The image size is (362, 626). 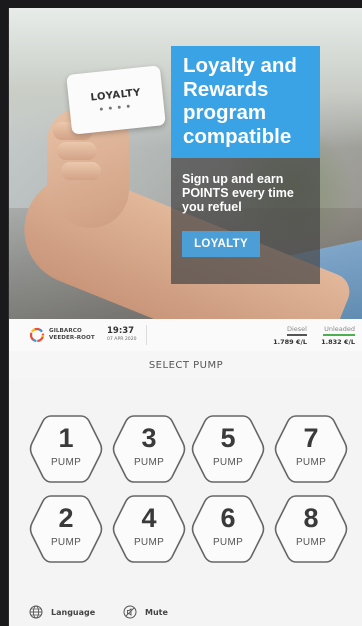 What do you see at coordinates (228, 518) in the screenshot?
I see `pump-number: 6` at bounding box center [228, 518].